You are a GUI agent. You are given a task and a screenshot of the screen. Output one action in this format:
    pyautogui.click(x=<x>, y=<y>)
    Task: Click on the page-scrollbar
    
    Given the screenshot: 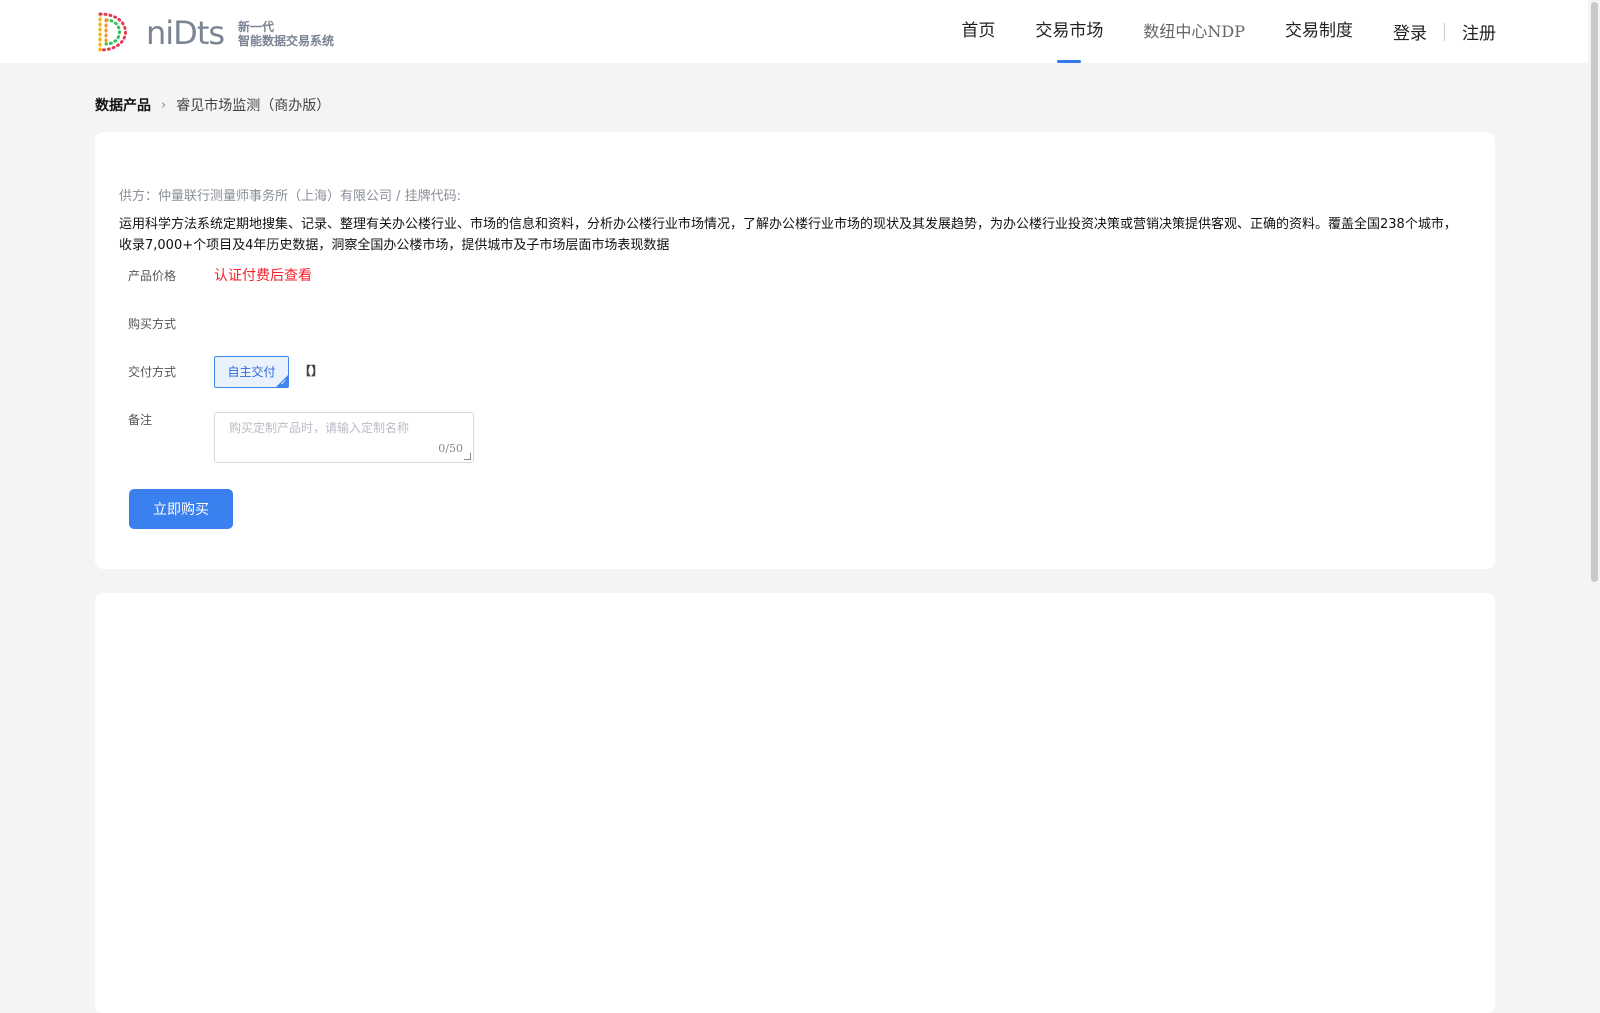 What is the action you would take?
    pyautogui.click(x=1594, y=500)
    